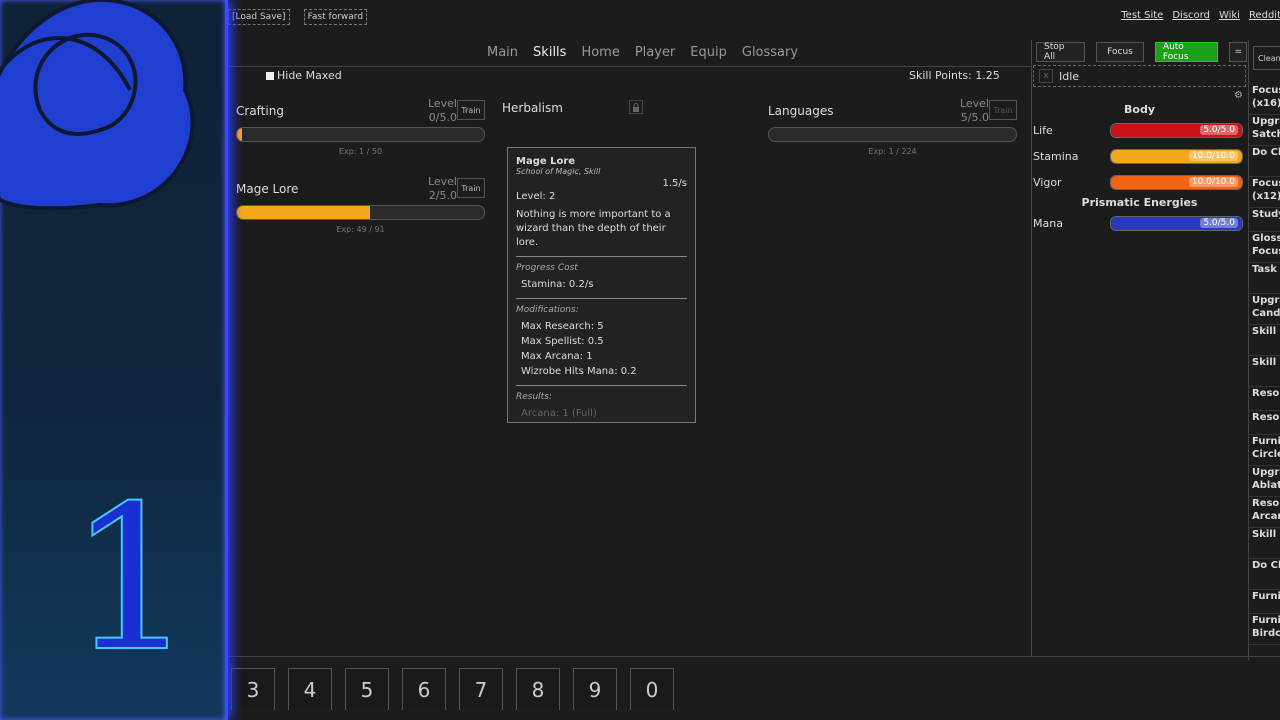  What do you see at coordinates (1238, 52) in the screenshot?
I see `menu-button: =` at bounding box center [1238, 52].